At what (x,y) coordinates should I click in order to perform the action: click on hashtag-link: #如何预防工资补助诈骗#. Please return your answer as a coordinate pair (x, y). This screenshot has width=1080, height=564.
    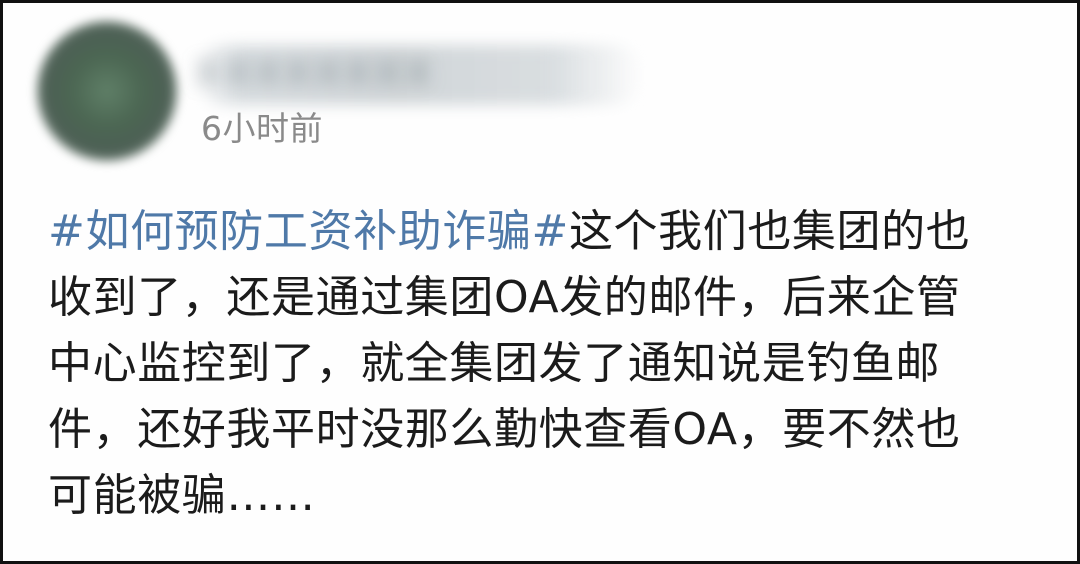
    Looking at the image, I should click on (308, 231).